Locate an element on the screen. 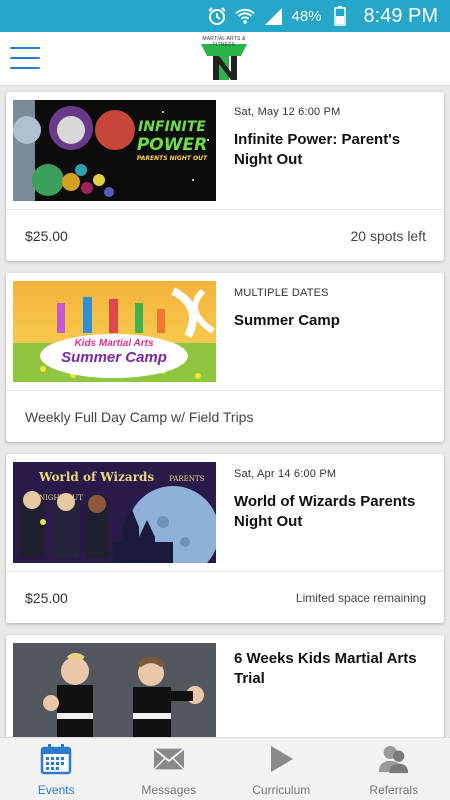 This screenshot has width=450, height=800. hamburger-menu-icon is located at coordinates (25, 58).